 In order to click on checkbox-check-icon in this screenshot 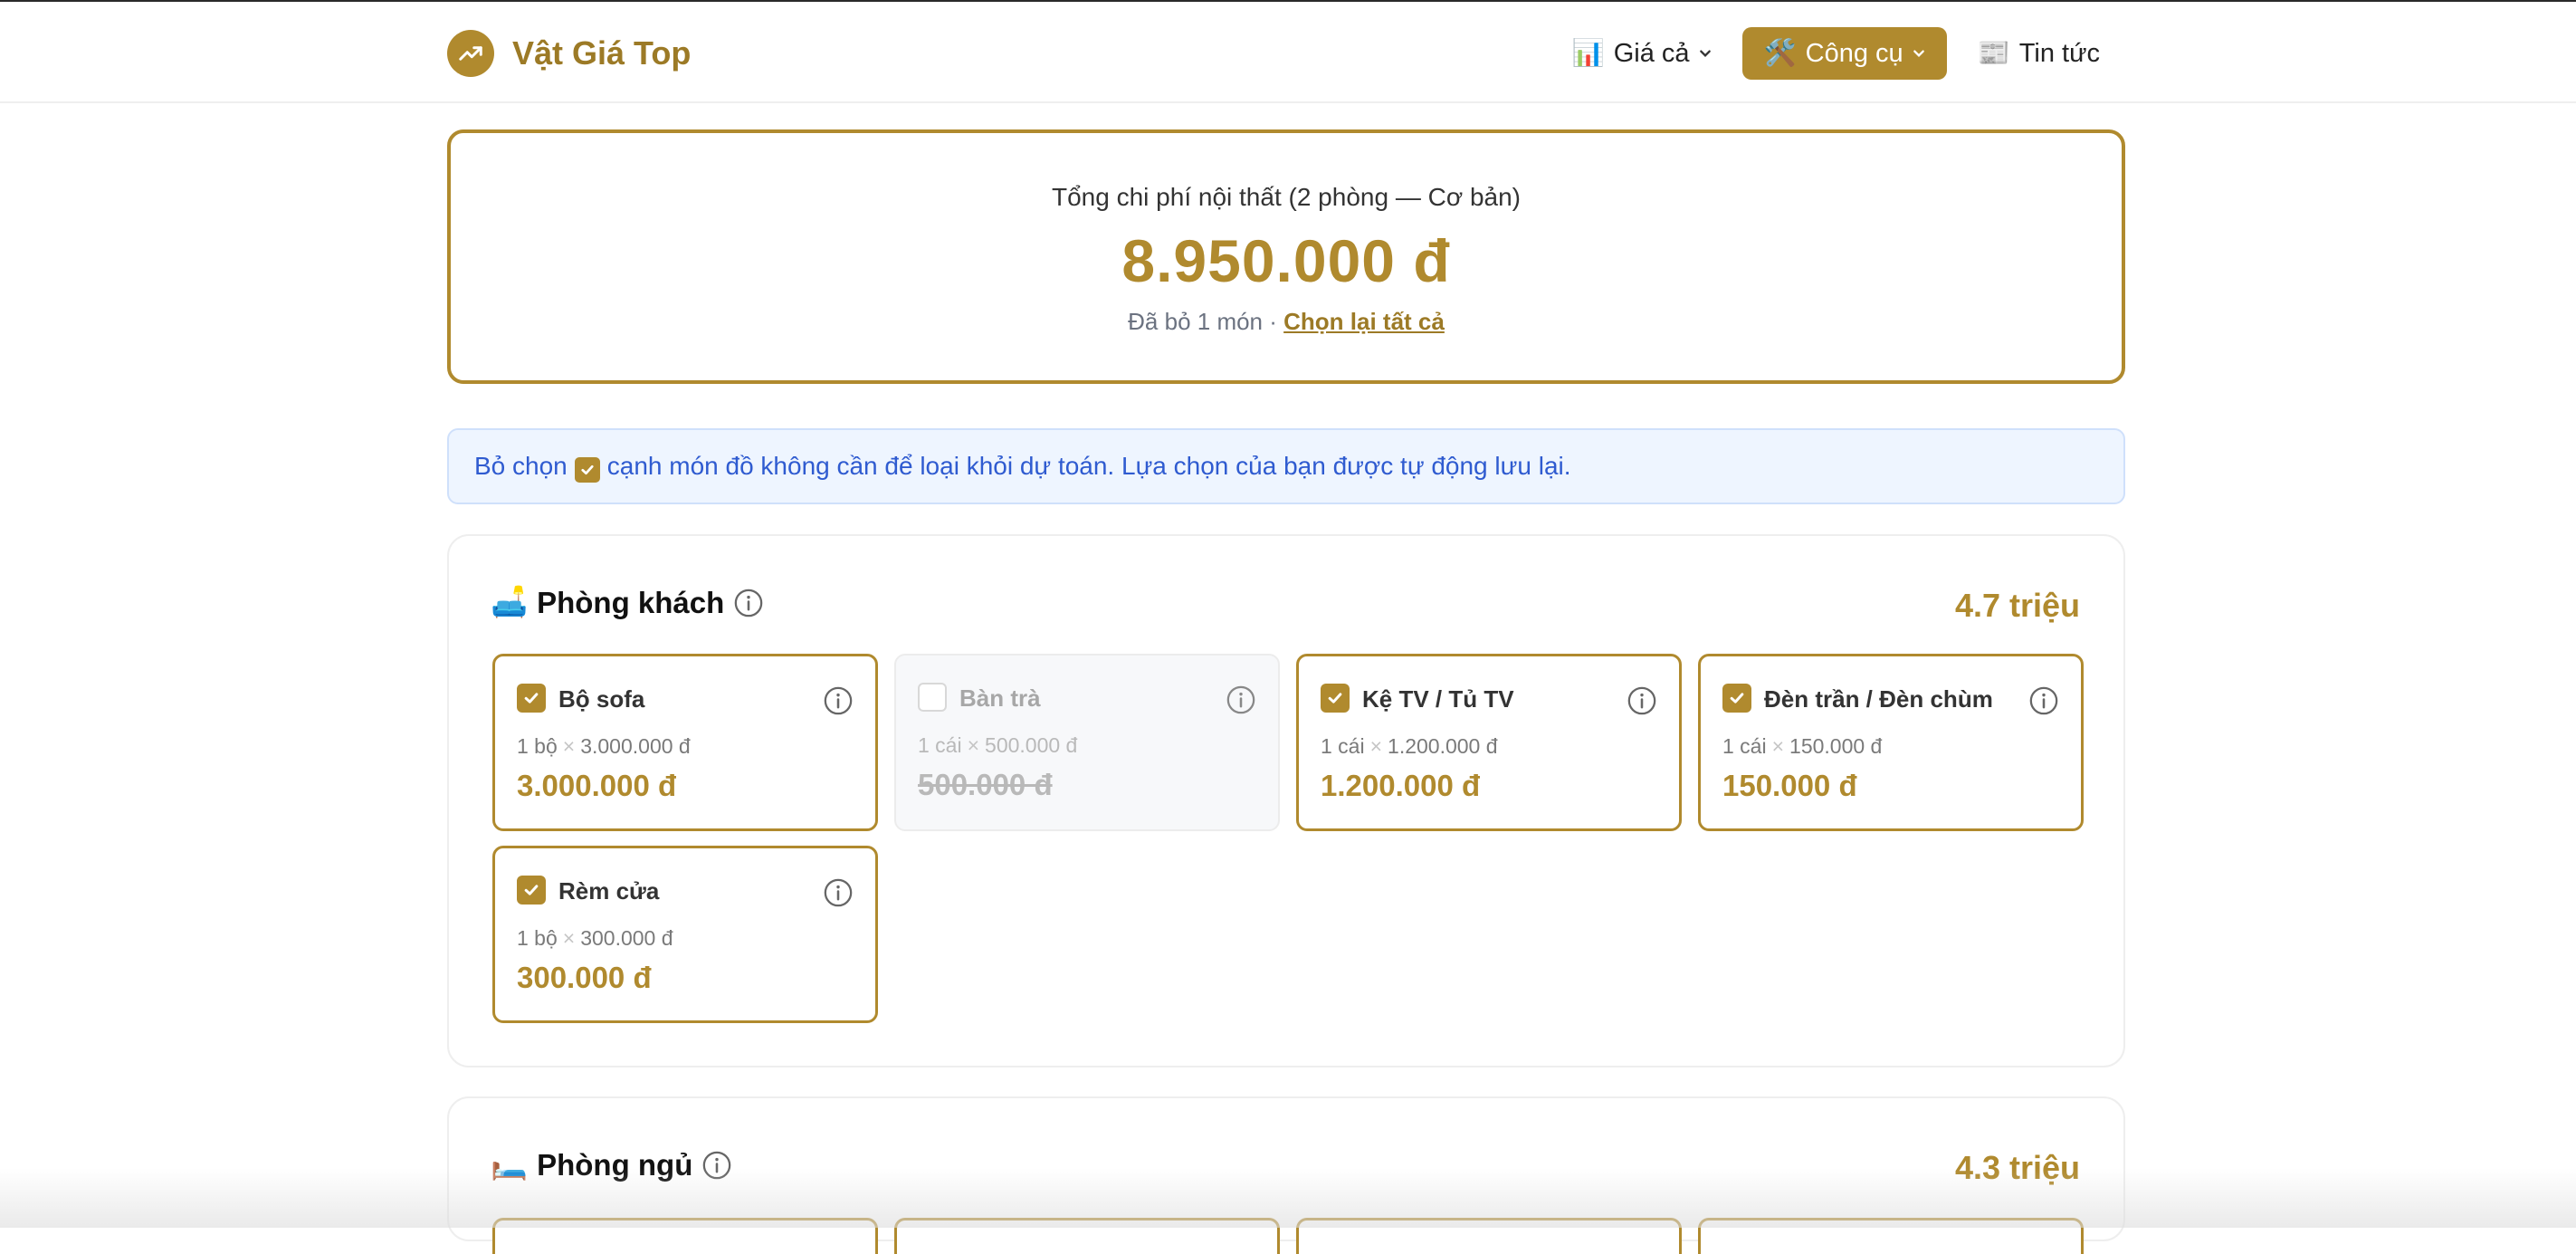, I will do `click(587, 470)`.